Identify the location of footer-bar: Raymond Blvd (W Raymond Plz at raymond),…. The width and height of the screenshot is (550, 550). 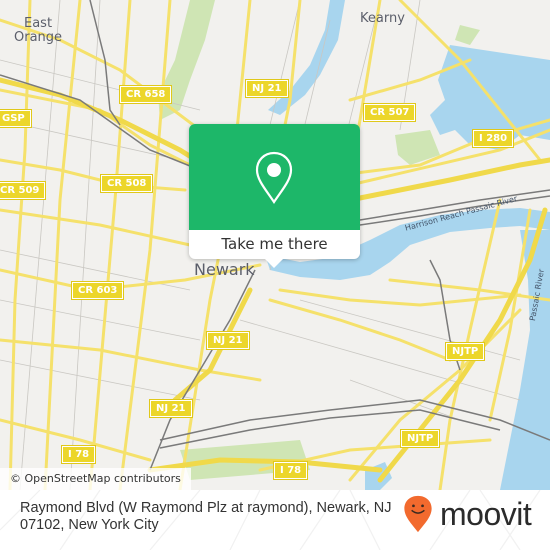
(275, 520).